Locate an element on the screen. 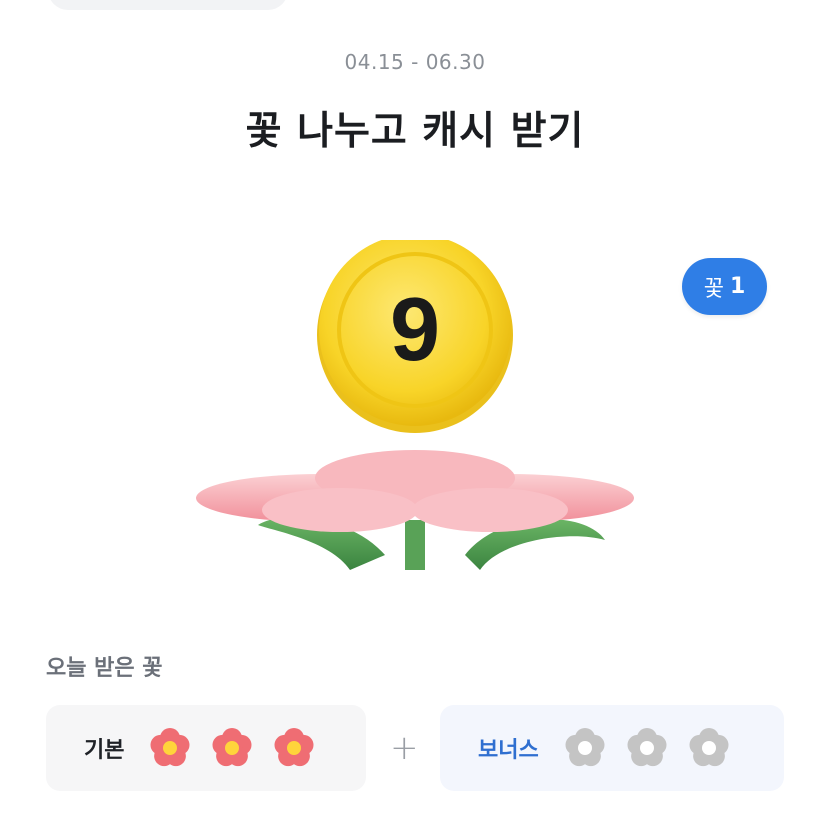 This screenshot has height=825, width=830. flower-count-badge: 꽃 1 is located at coordinates (724, 286).